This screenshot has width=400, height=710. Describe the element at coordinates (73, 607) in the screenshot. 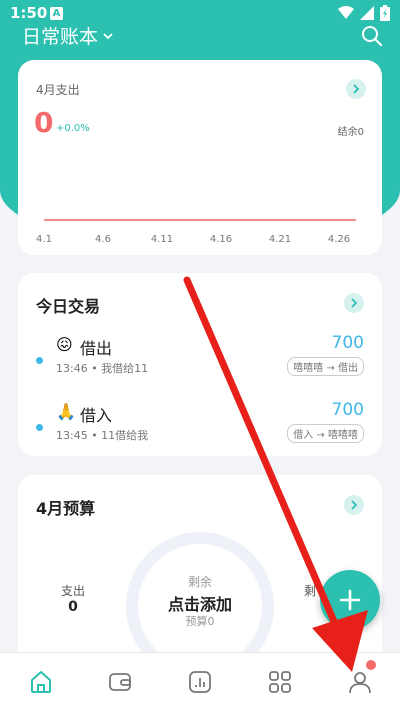

I see `budget-spent-value: 0` at that location.